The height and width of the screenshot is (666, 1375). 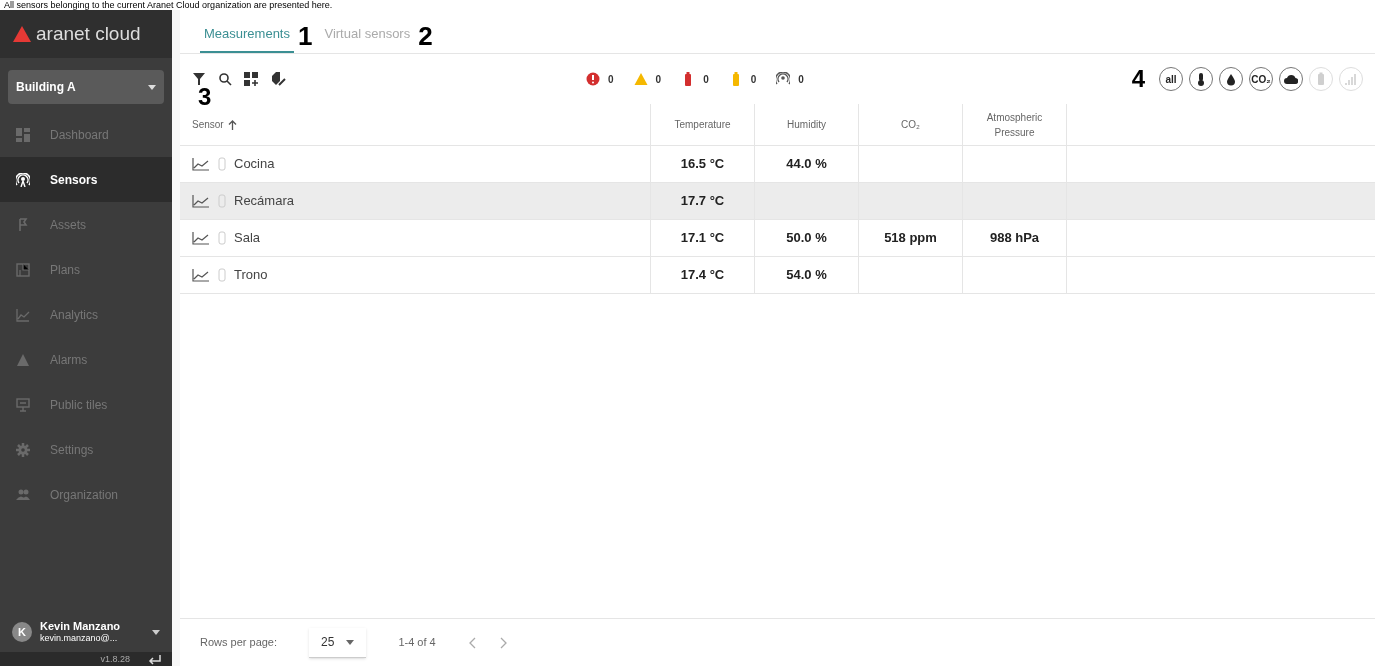 I want to click on callout-number: 1, so click(x=305, y=38).